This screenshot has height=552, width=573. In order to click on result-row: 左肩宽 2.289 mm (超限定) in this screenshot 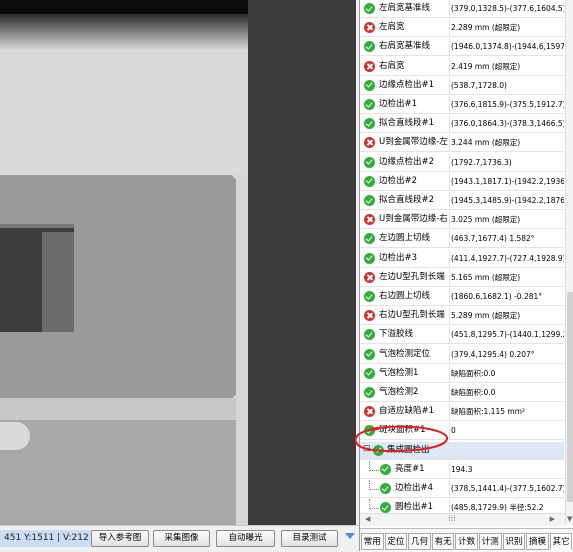, I will do `click(462, 28)`.